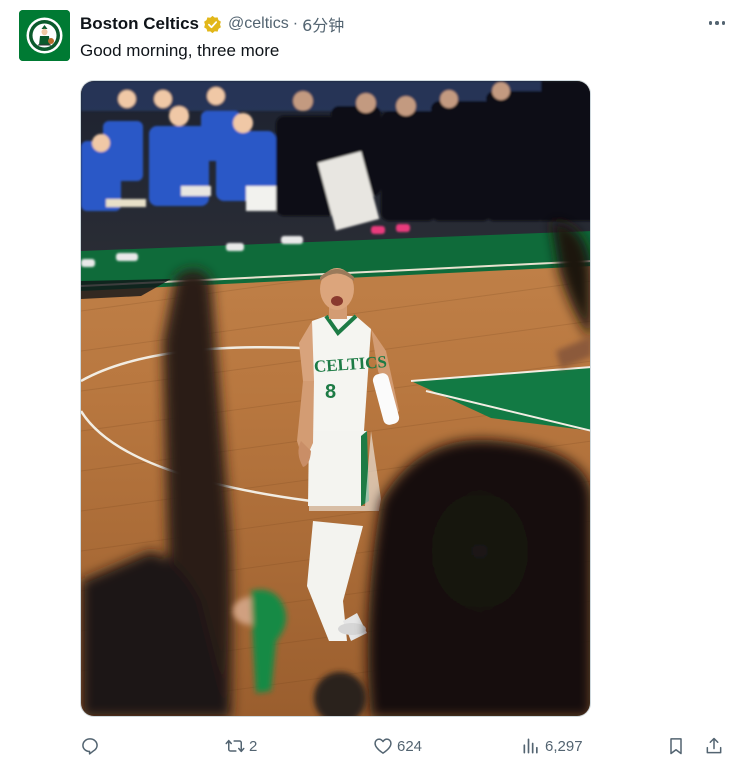  I want to click on views-button: 6,297, so click(552, 746).